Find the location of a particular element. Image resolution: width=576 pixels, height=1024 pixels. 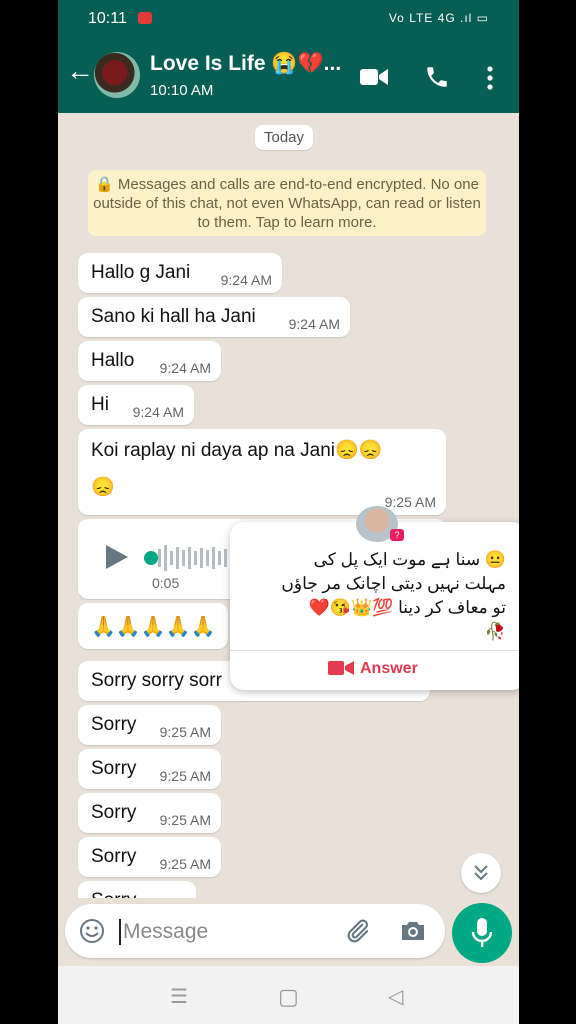

voice-progress-dot is located at coordinates (151, 558).